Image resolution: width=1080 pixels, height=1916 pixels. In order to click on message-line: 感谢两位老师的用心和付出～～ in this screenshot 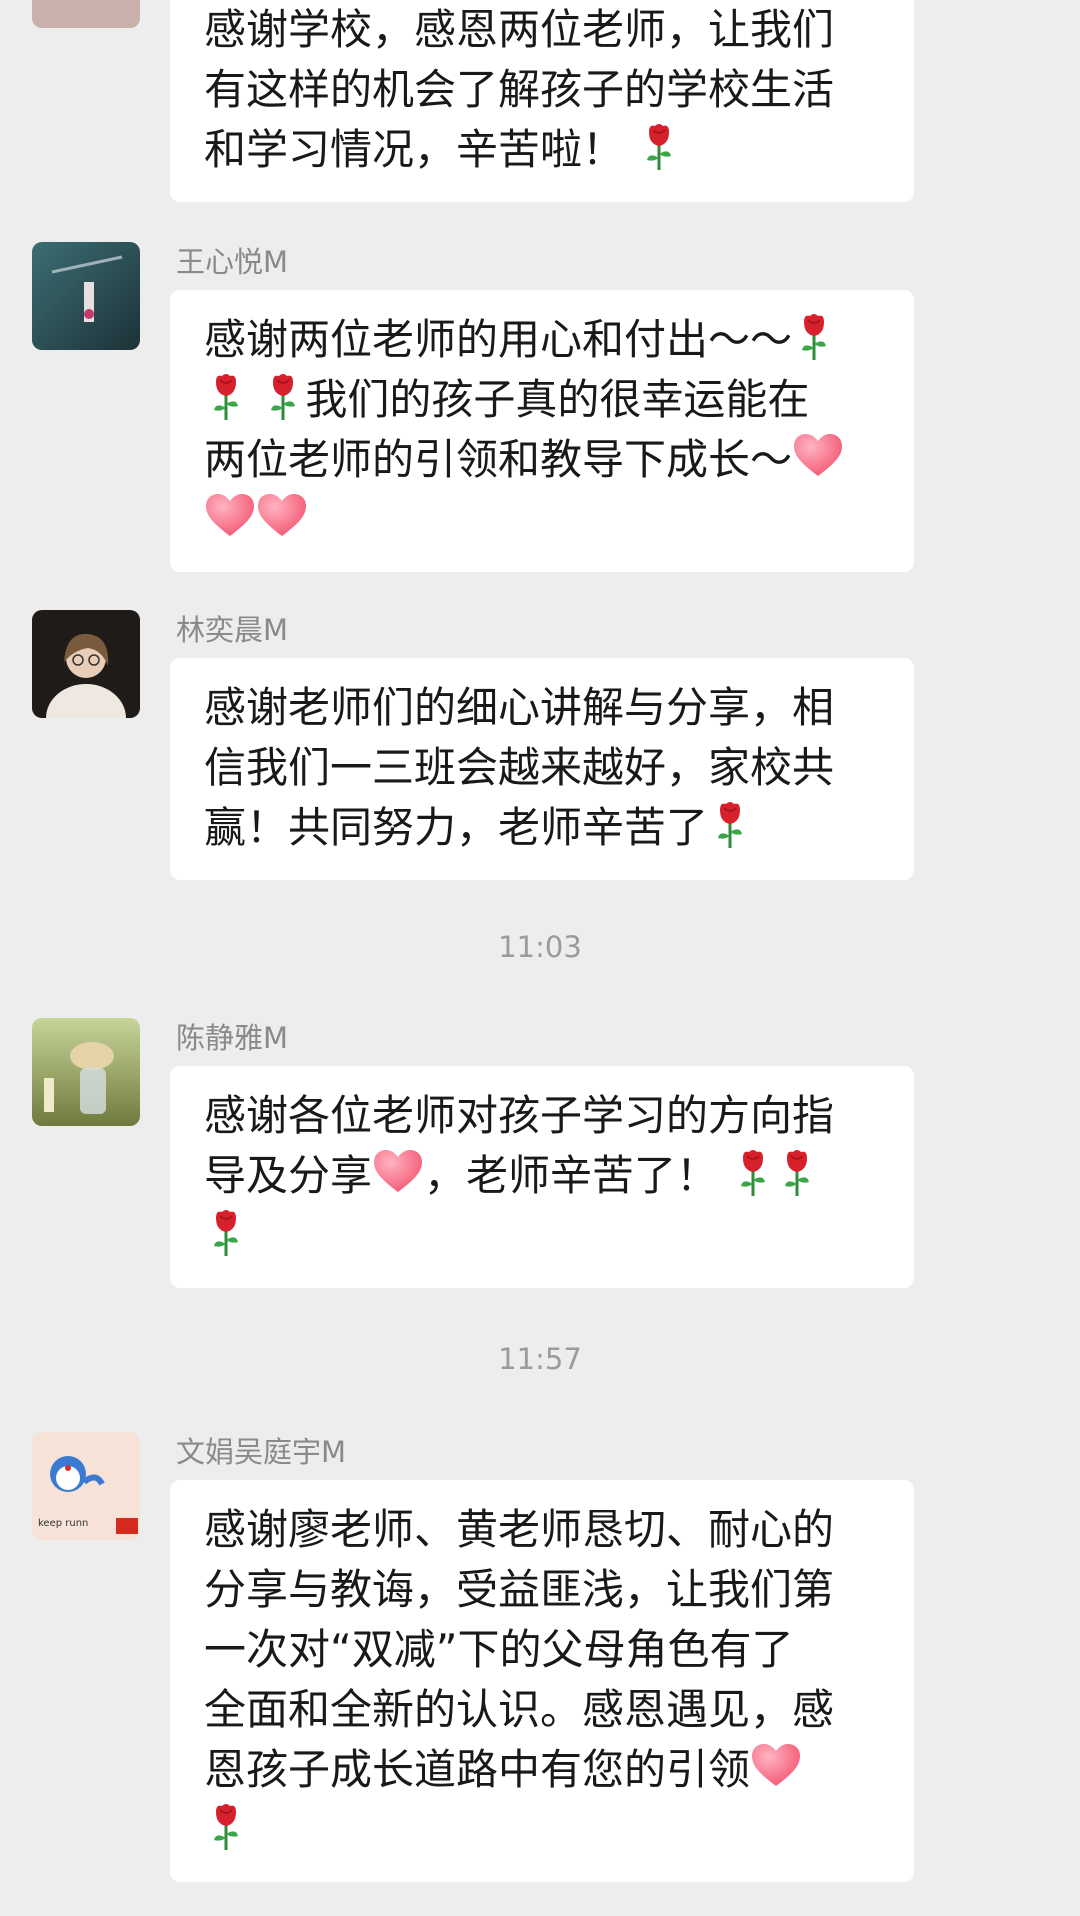, I will do `click(544, 340)`.